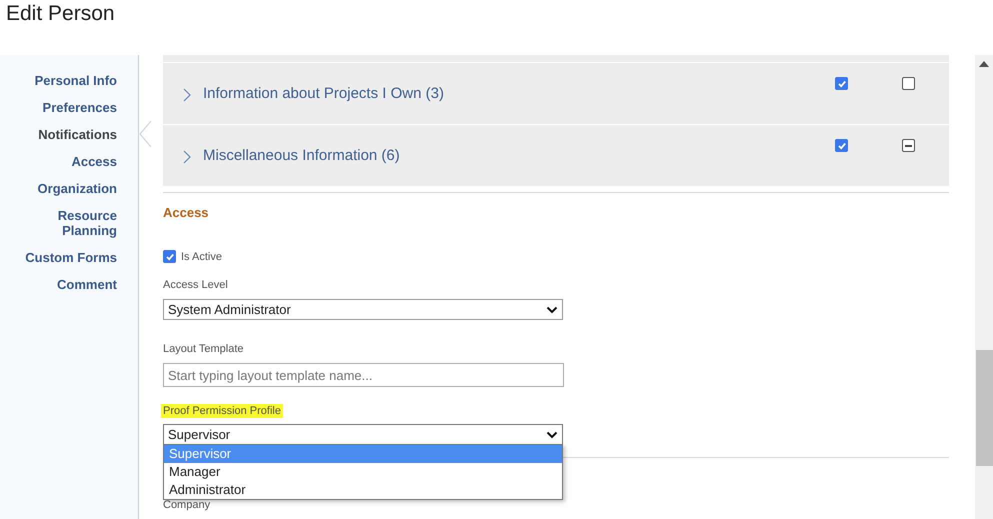 This screenshot has width=993, height=519. Describe the element at coordinates (363, 454) in the screenshot. I see `dropdown-option: Supervisor` at that location.